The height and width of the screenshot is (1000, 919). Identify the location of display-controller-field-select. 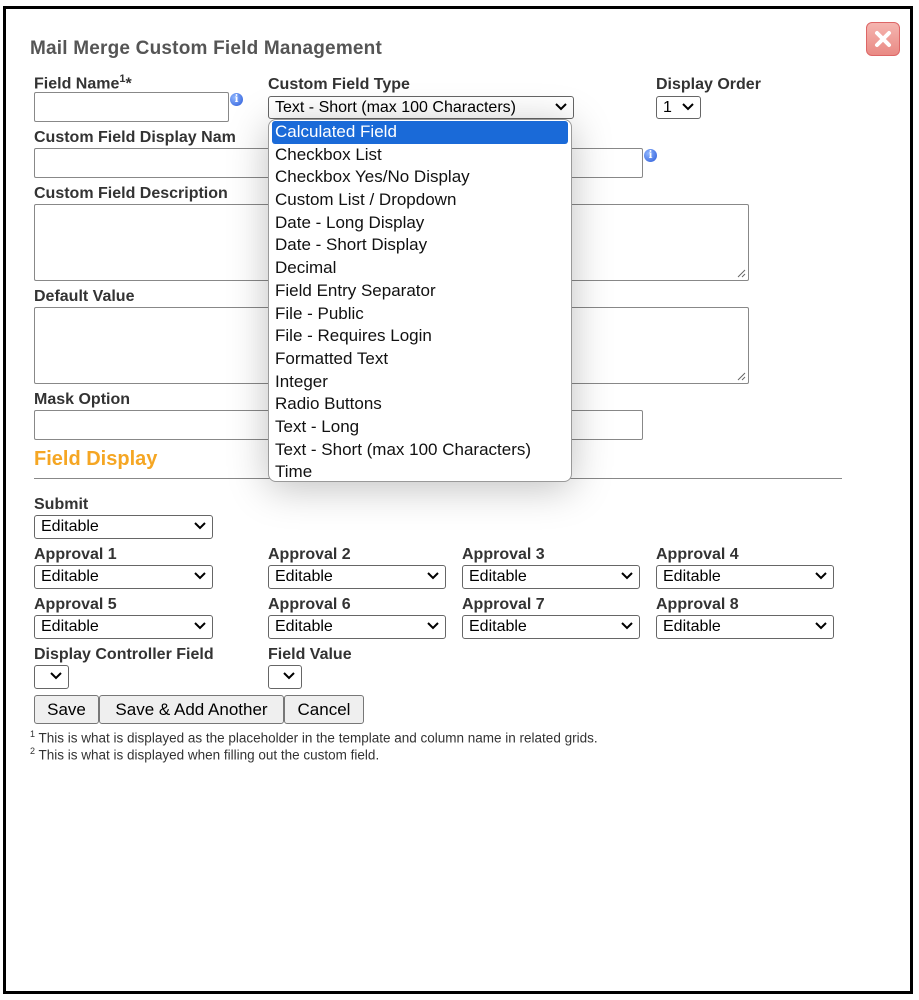
(51, 677).